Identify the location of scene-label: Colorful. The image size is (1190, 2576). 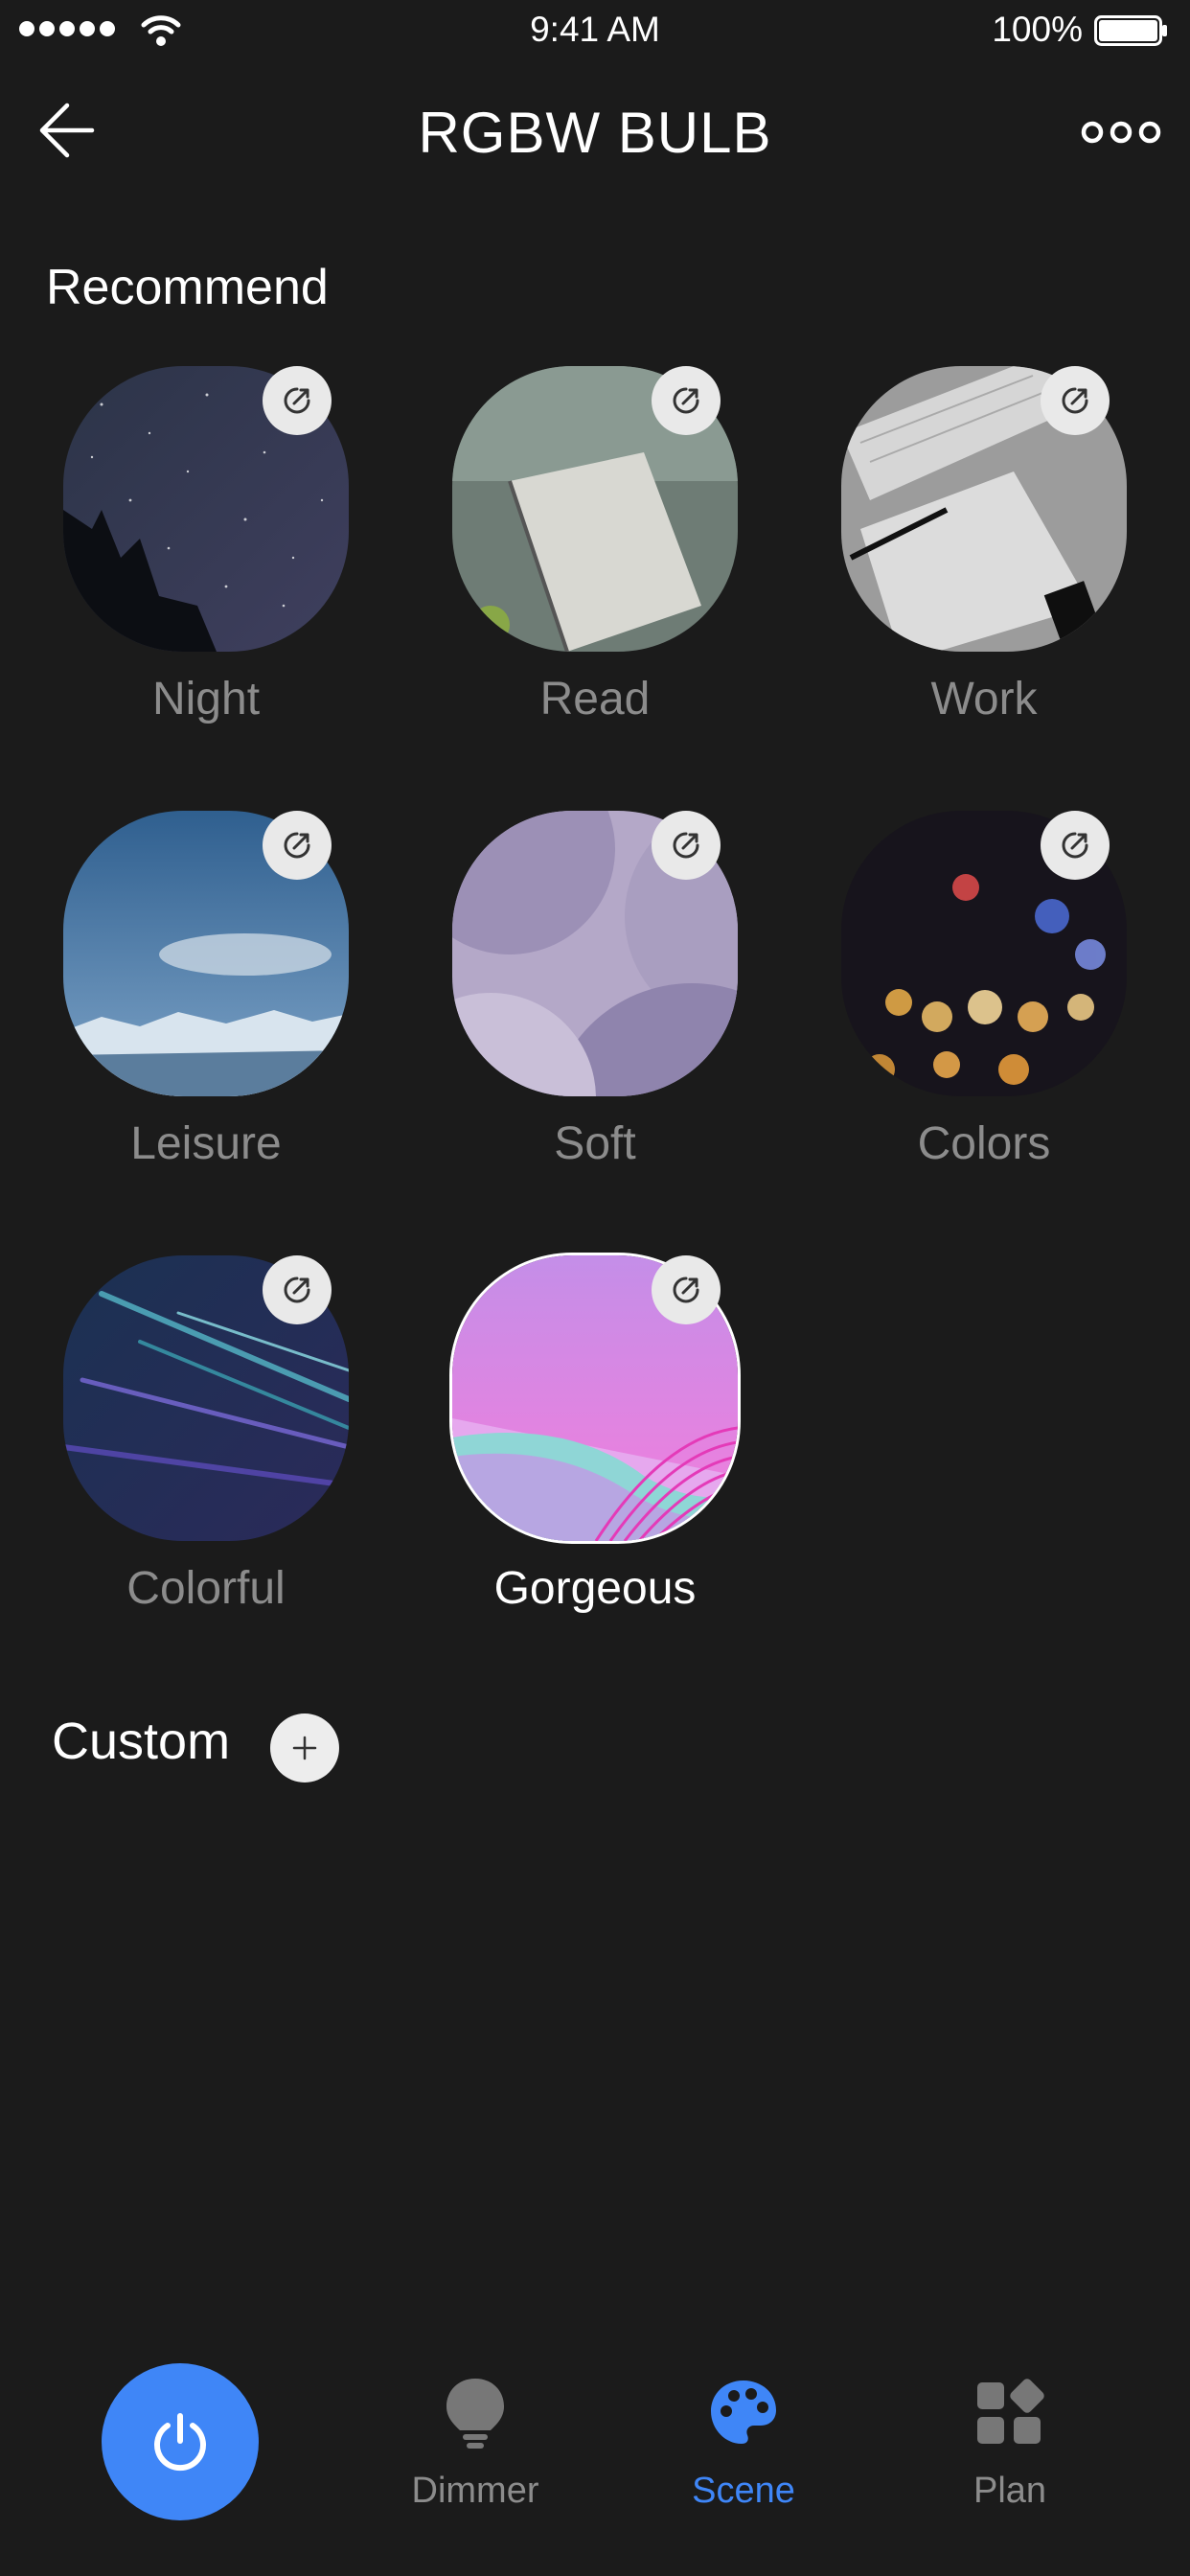
(206, 1588).